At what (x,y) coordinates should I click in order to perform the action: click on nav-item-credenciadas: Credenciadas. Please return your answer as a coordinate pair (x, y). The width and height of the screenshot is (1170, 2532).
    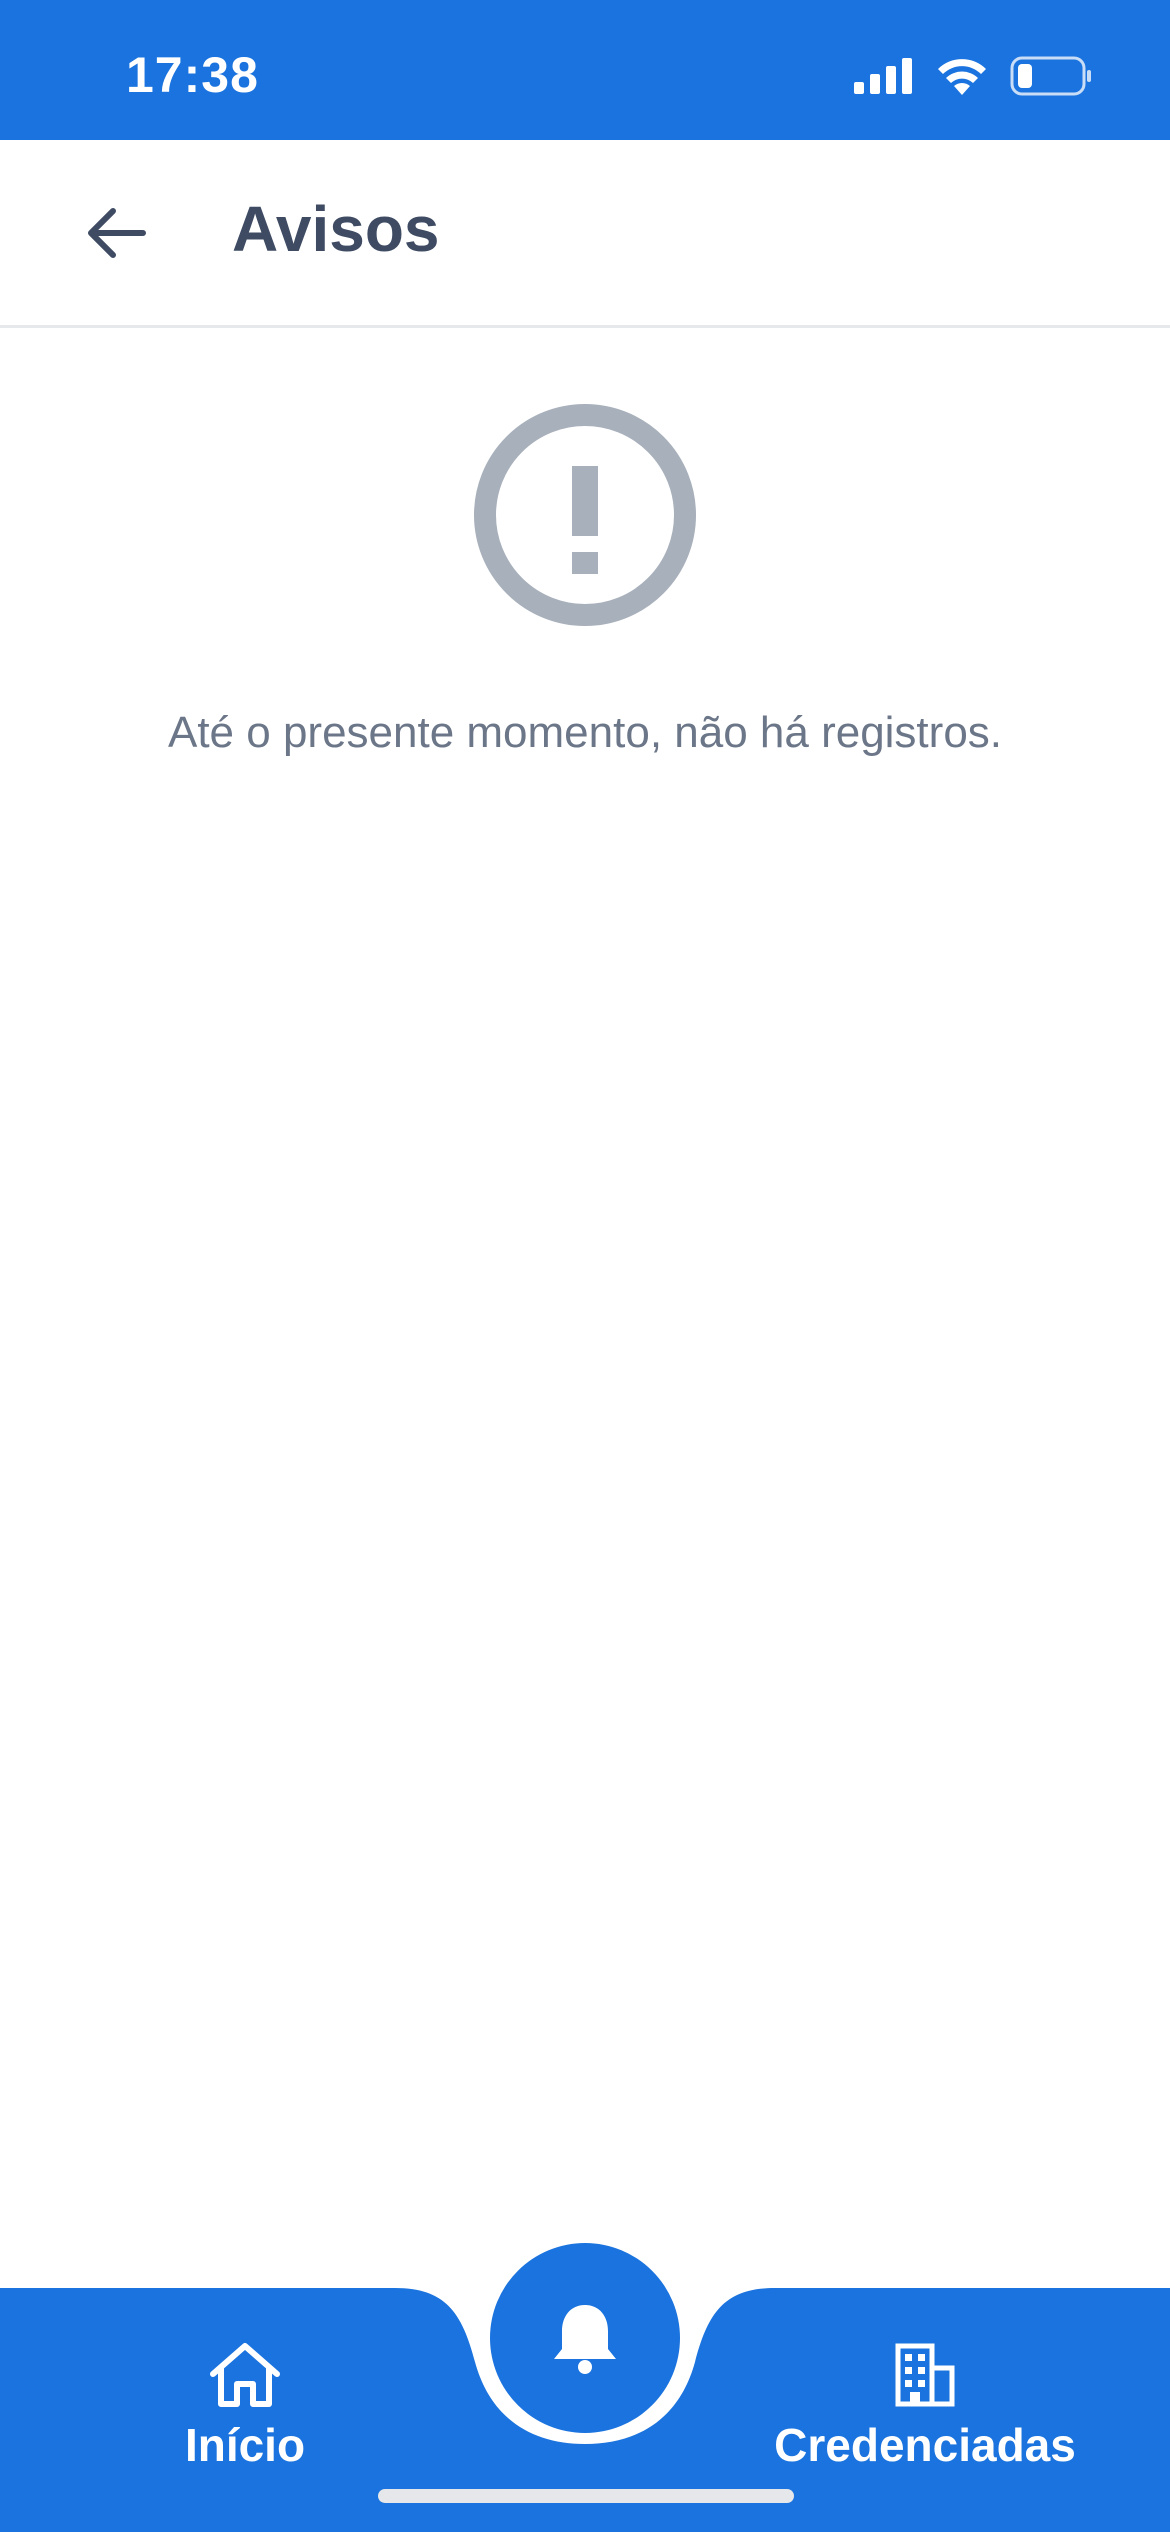
    Looking at the image, I should click on (925, 2407).